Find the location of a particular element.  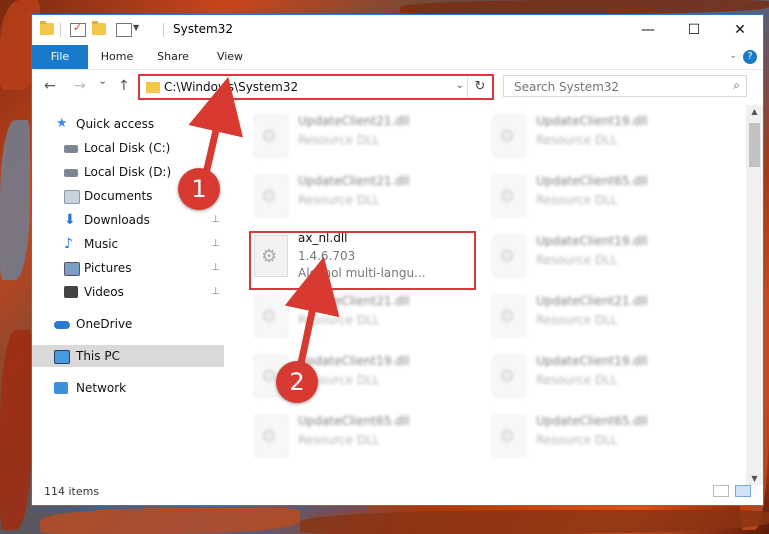

sidebar-item-videos: Videos ⊥ is located at coordinates (128, 292).